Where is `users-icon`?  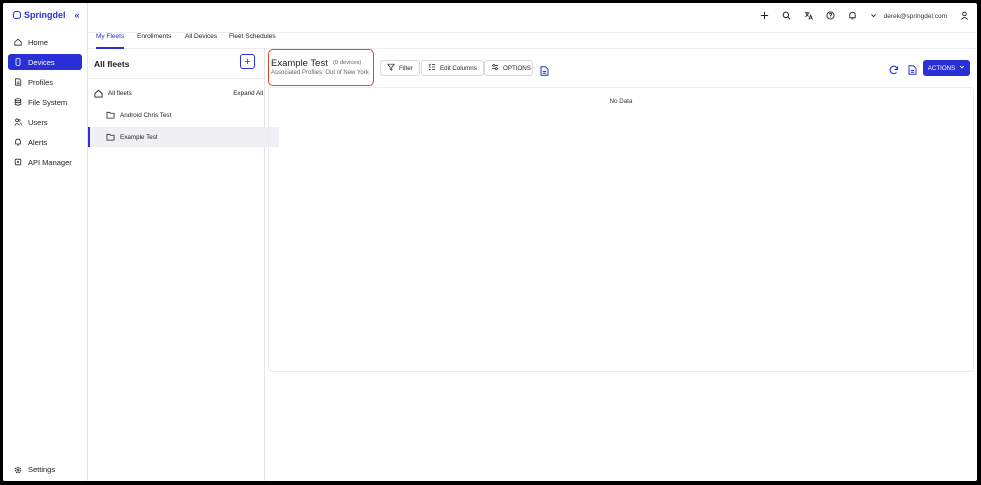
users-icon is located at coordinates (18, 122).